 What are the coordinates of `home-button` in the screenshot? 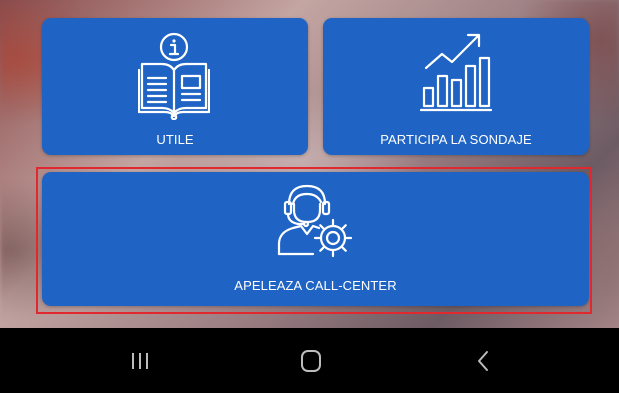 It's located at (311, 360).